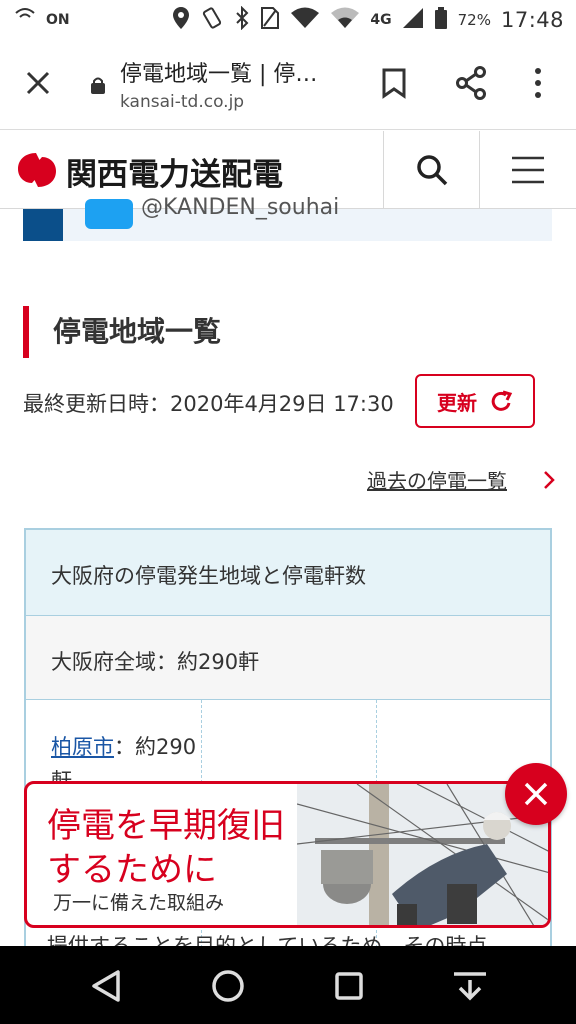 The width and height of the screenshot is (576, 1024). Describe the element at coordinates (437, 479) in the screenshot. I see `past-outages-link: 過去の停電一覧` at that location.